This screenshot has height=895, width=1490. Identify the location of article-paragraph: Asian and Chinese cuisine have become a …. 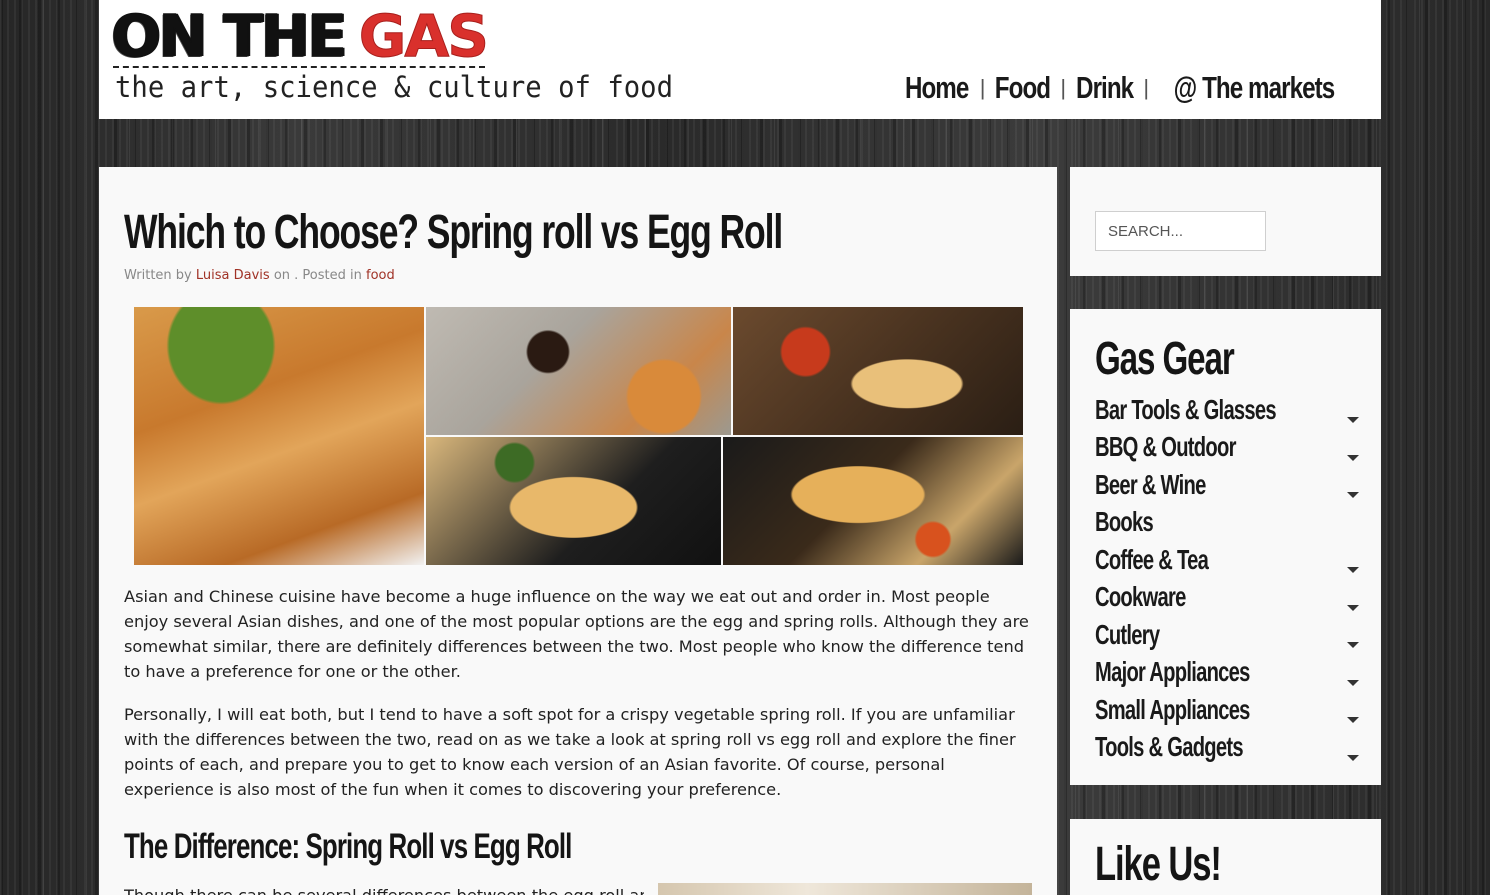
(576, 634).